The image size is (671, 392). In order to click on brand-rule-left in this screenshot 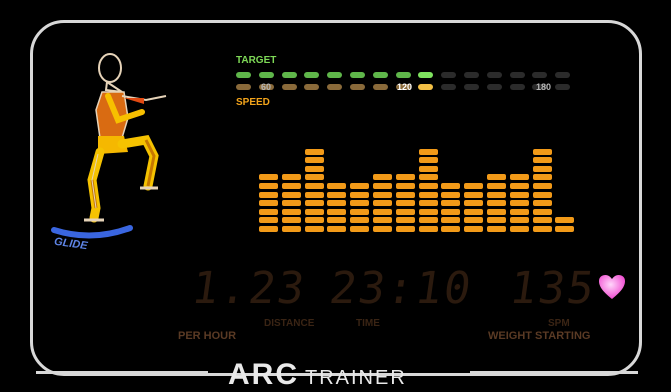, I will do `click(122, 372)`.